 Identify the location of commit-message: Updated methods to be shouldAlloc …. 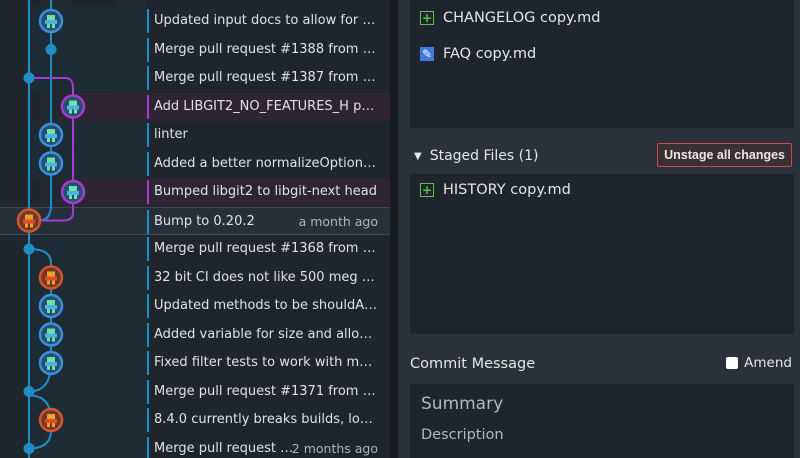
(266, 305).